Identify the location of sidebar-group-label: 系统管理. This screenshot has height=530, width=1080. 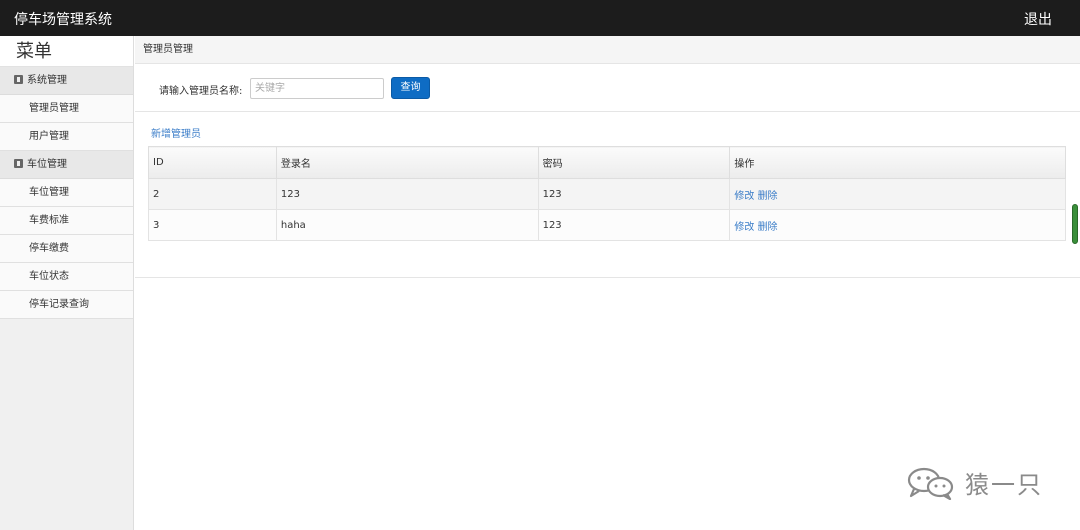
(47, 80).